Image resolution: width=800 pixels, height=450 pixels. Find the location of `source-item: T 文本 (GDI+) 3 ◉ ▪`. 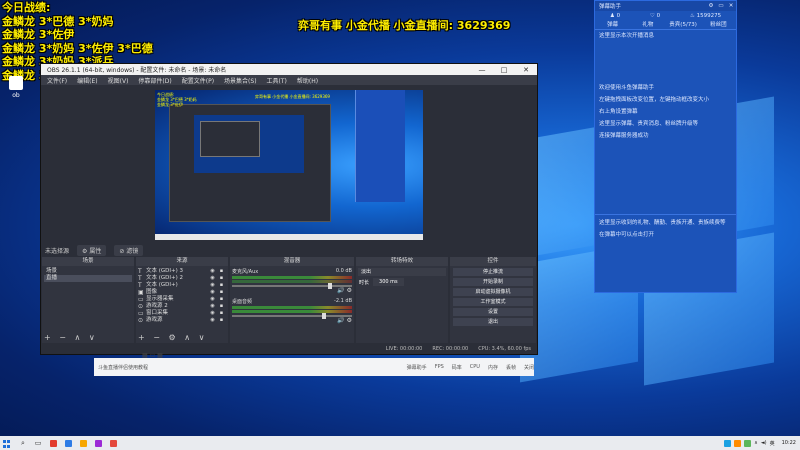

source-item: T 文本 (GDI+) 3 ◉ ▪ is located at coordinates (182, 271).